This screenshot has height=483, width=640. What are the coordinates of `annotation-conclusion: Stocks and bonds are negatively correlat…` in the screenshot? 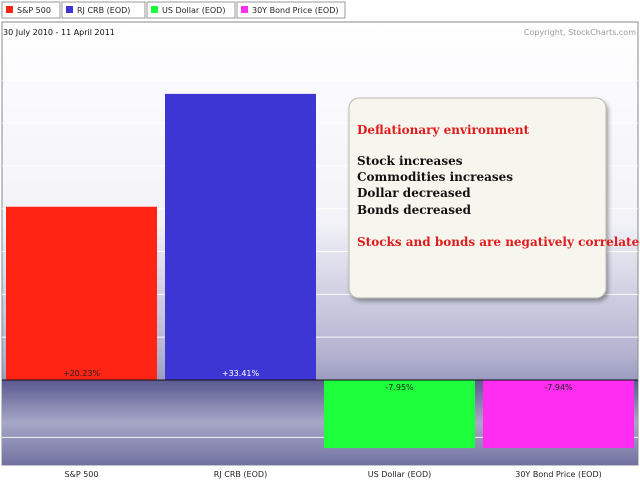 It's located at (498, 242).